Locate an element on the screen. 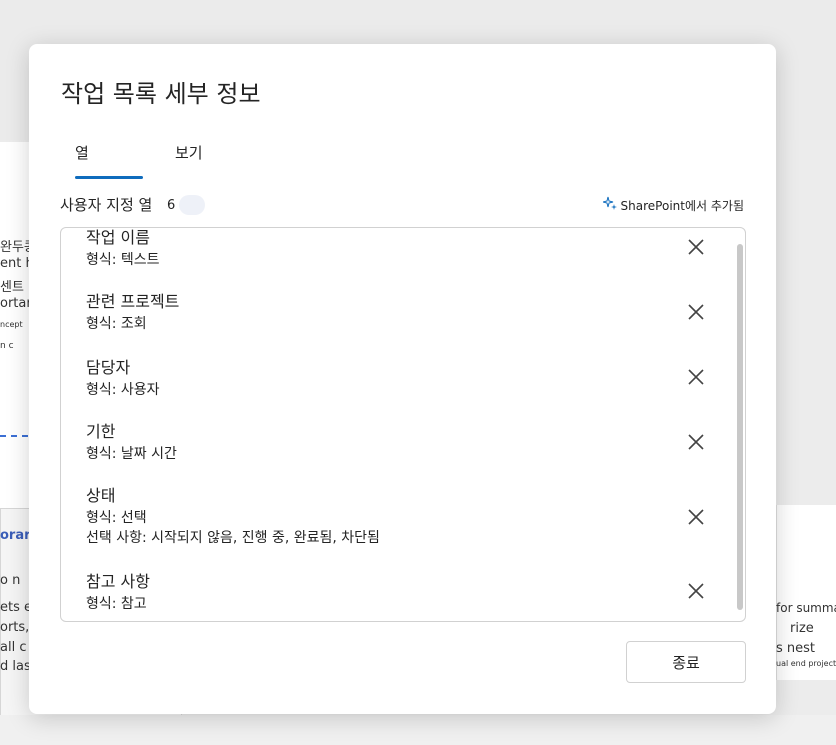 This screenshot has height=745, width=836. column-count: 6 is located at coordinates (171, 205).